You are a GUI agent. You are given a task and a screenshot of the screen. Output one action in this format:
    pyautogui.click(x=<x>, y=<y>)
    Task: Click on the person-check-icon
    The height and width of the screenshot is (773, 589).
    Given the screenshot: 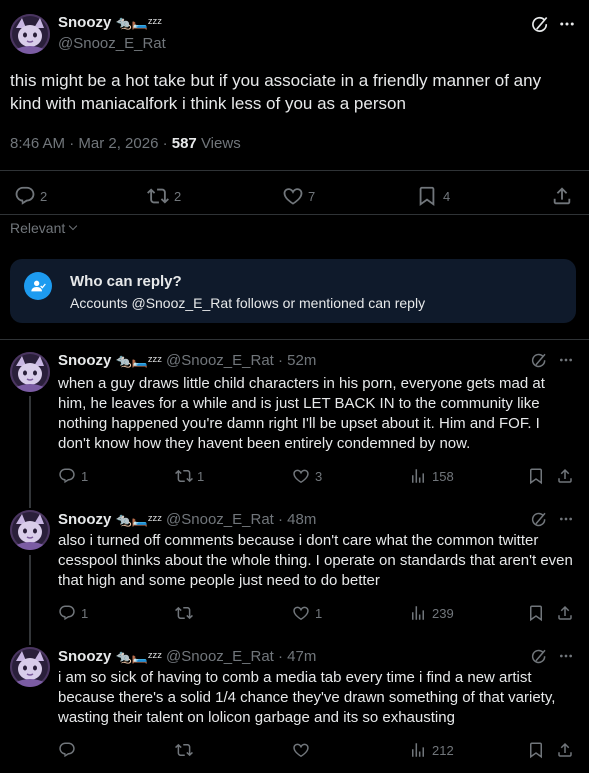 What is the action you would take?
    pyautogui.click(x=38, y=286)
    